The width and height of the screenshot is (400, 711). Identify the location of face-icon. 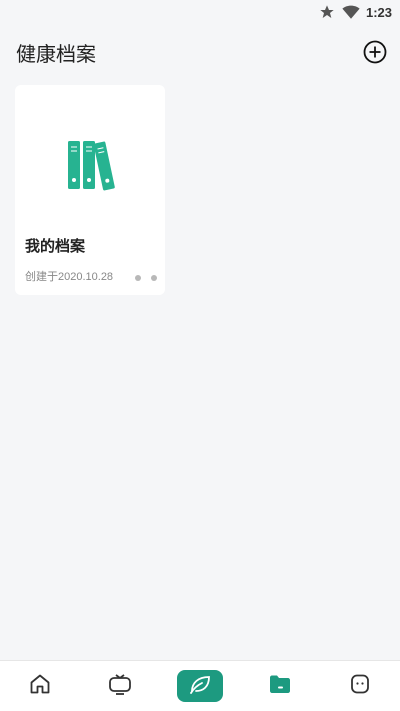
(360, 686).